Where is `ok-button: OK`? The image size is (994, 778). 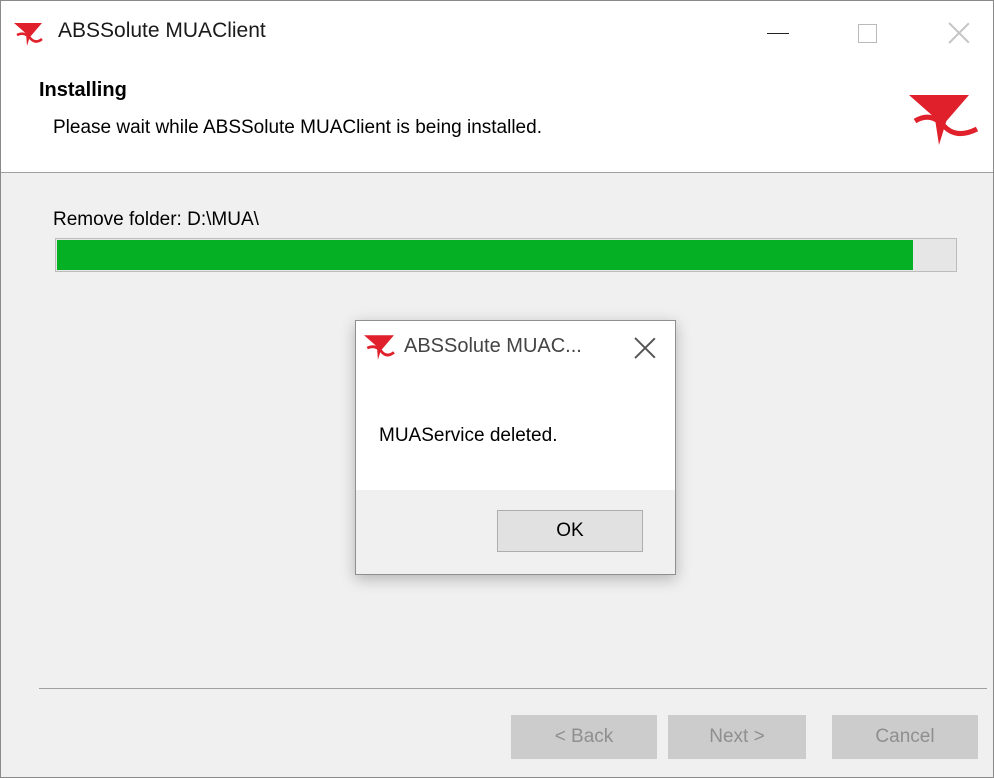 ok-button: OK is located at coordinates (570, 531).